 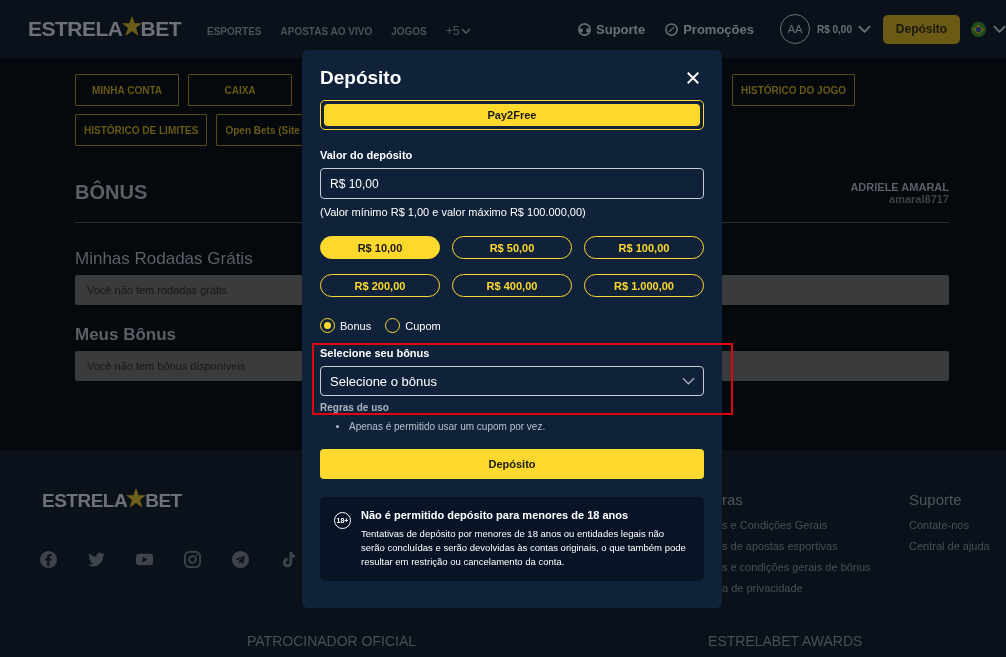 What do you see at coordinates (815, 588) in the screenshot?
I see `footer-link: a de privacidade` at bounding box center [815, 588].